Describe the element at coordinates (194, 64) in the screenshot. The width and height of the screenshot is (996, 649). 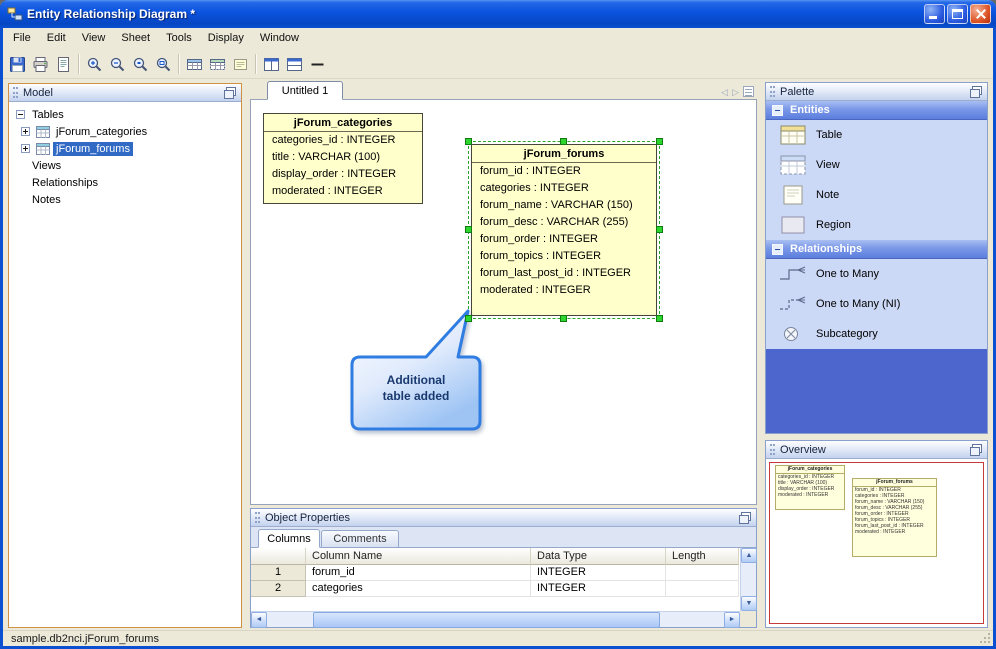
I see `add-table-button` at that location.